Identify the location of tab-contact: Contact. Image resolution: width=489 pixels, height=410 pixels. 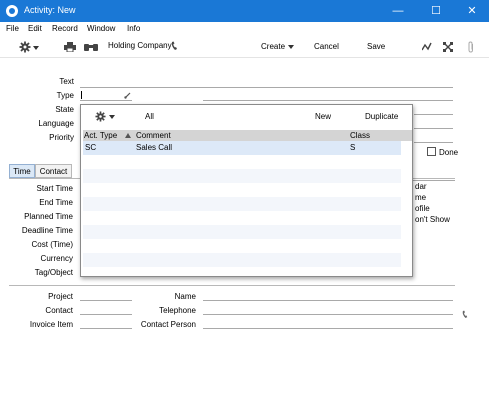
(53, 171).